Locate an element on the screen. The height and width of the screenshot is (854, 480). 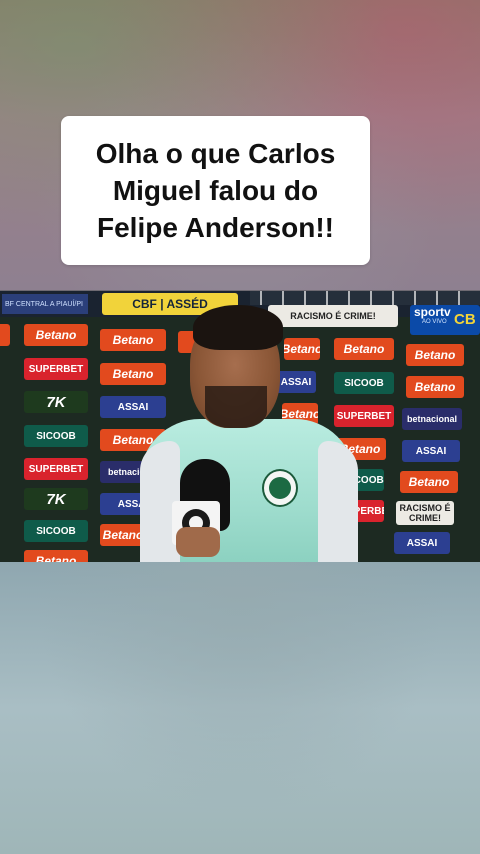
stadium-lights is located at coordinates (365, 298).